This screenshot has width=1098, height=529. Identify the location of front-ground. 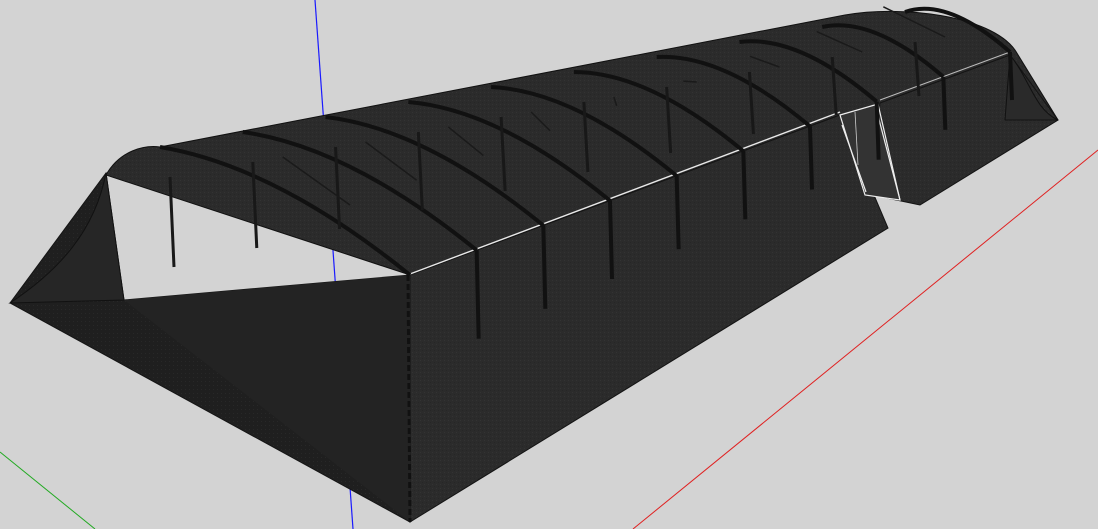
(267, 398).